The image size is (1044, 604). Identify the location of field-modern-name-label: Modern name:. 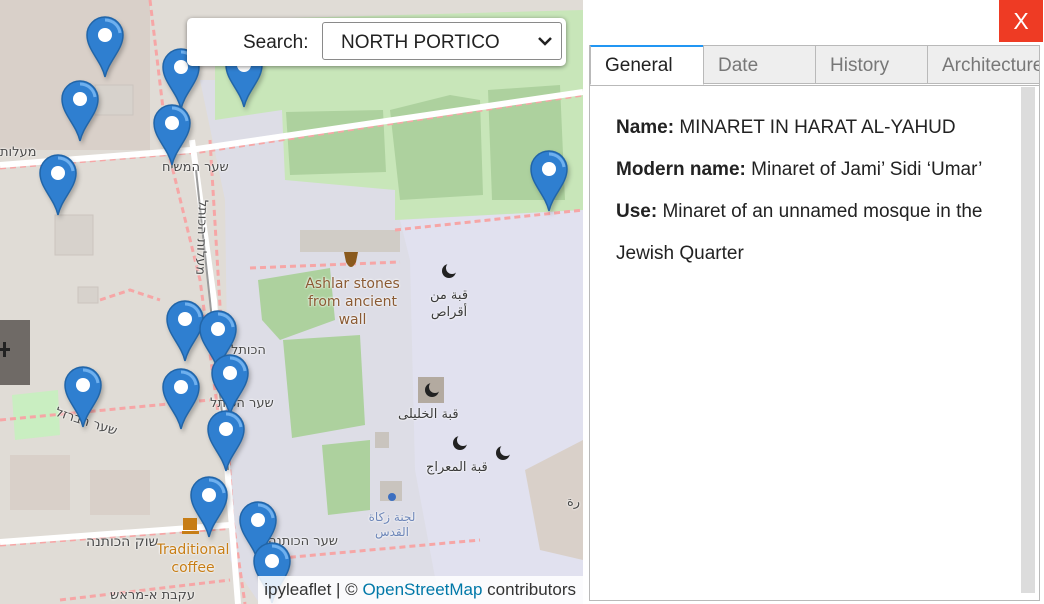
(681, 169).